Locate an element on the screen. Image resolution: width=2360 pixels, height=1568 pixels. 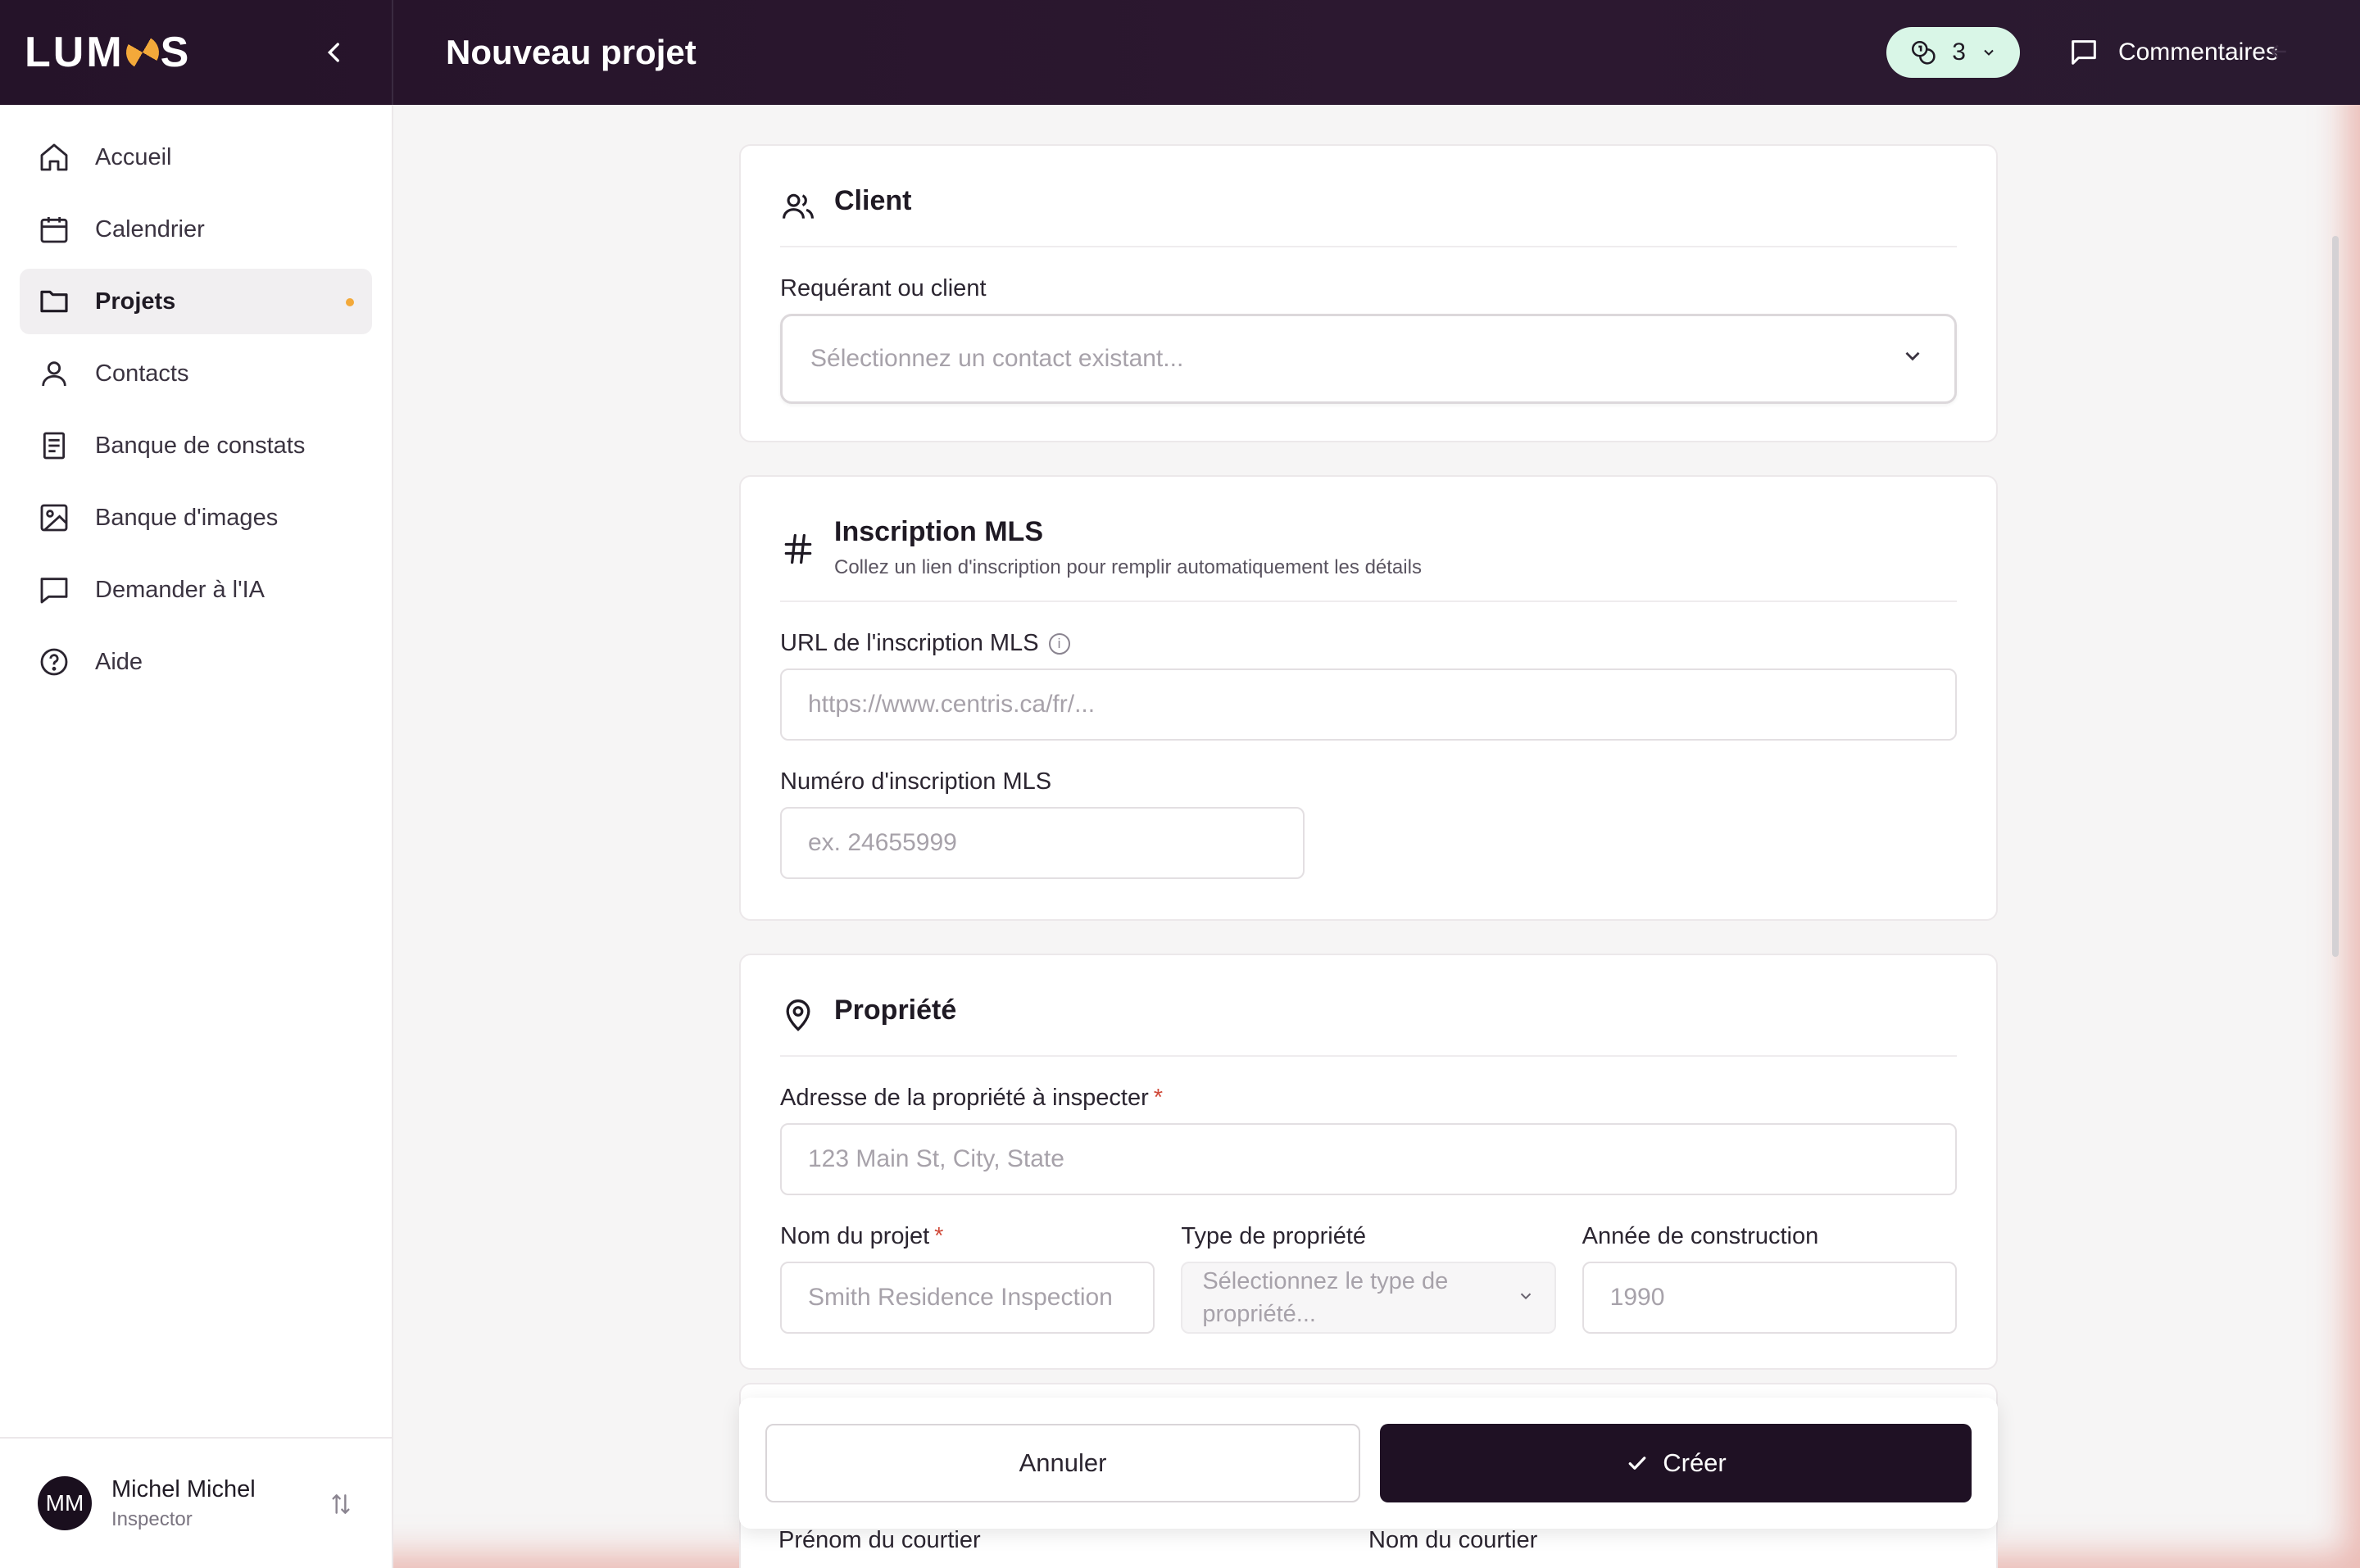
construction-year-field: Année de construction 1990 is located at coordinates (1770, 1264).